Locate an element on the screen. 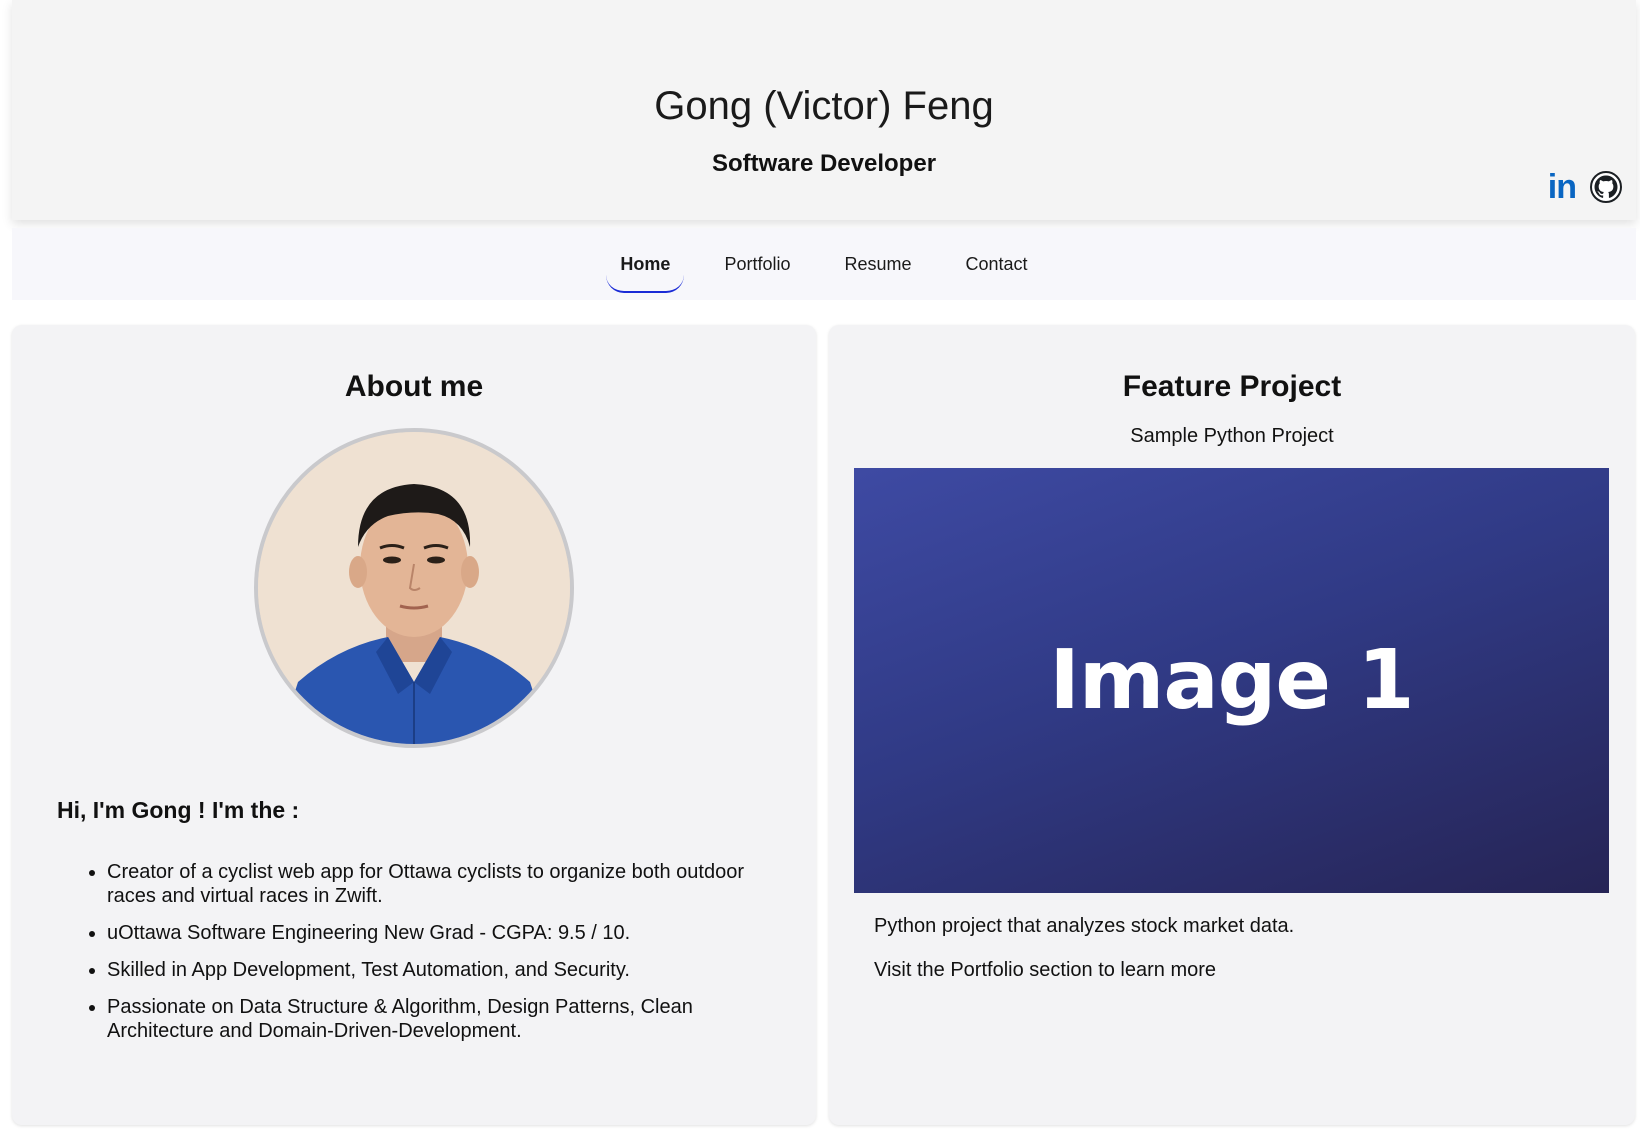 Image resolution: width=1640 pixels, height=1131 pixels. avatar is located at coordinates (414, 588).